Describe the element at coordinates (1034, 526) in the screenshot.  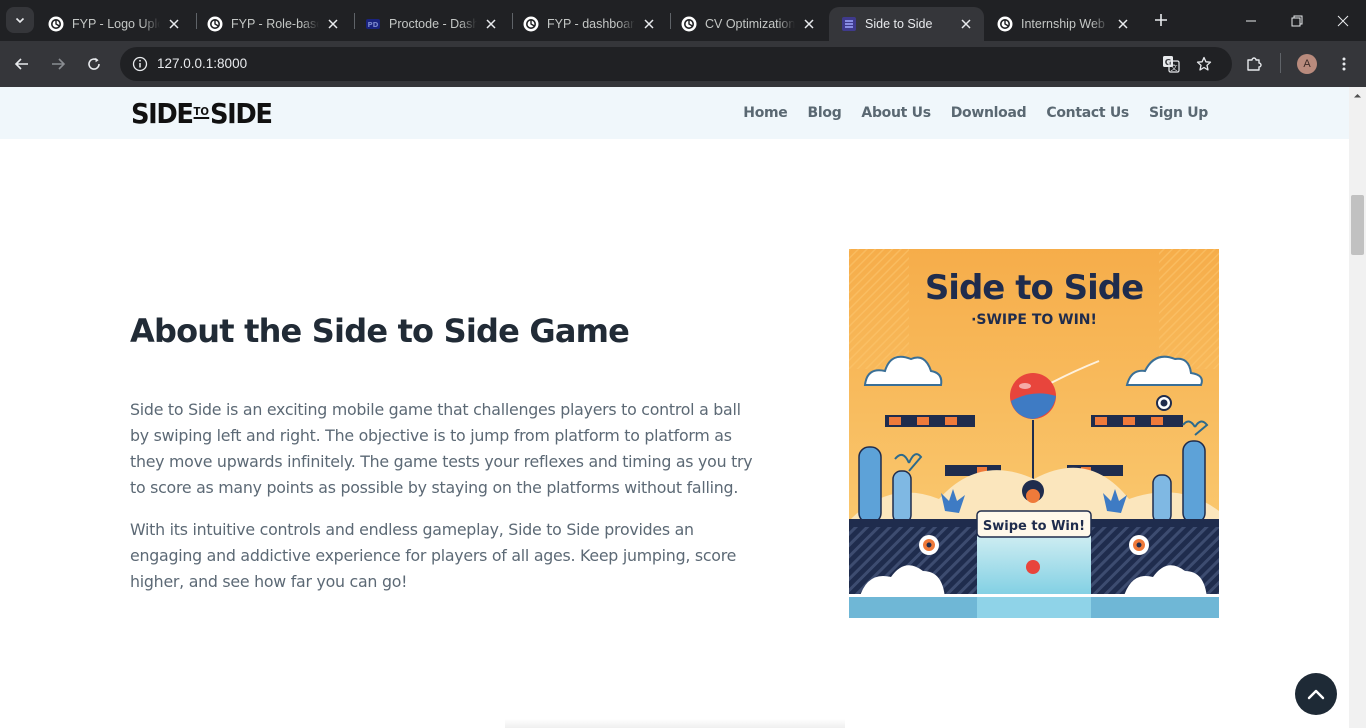
I see `poster-banner: Swipe to Win!` at that location.